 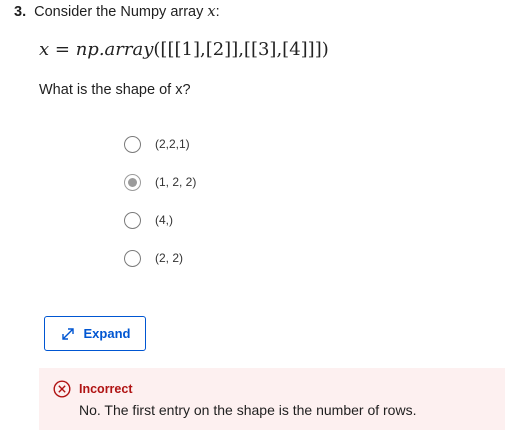 What do you see at coordinates (164, 220) in the screenshot?
I see `answer-option-label: (4,)` at bounding box center [164, 220].